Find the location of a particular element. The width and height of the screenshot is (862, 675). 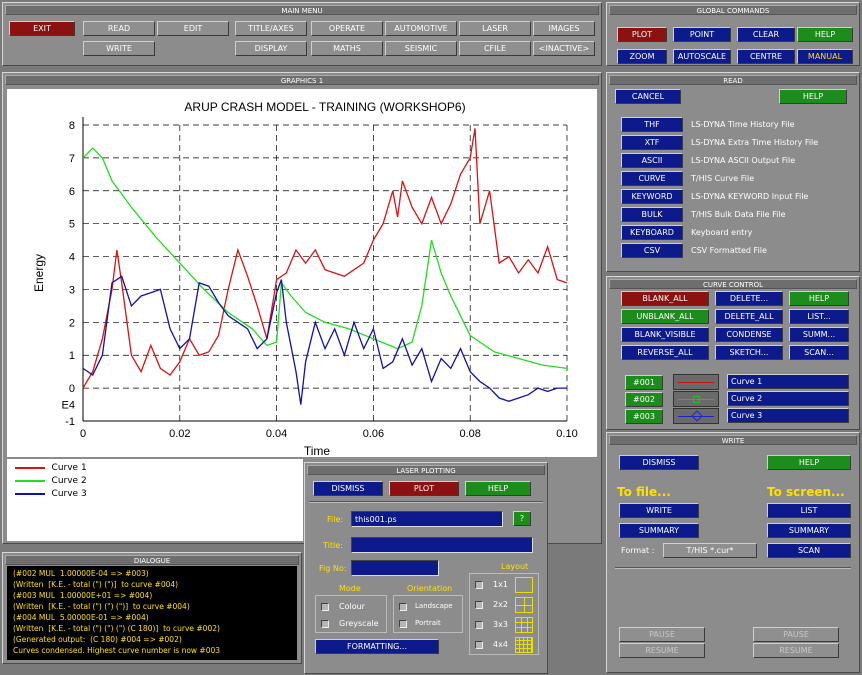

screen-list-button: LIST is located at coordinates (809, 510).